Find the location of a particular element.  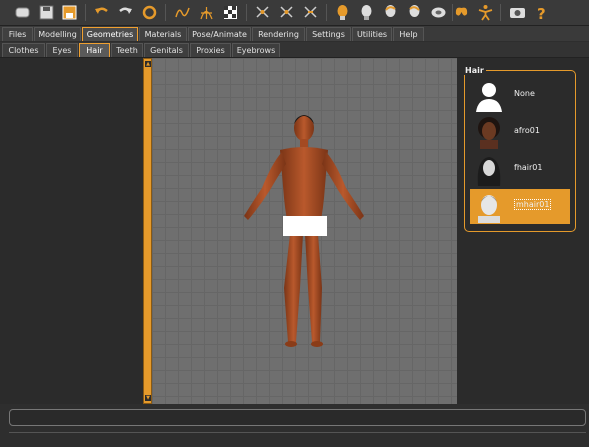

new-file-icon is located at coordinates (22, 12).